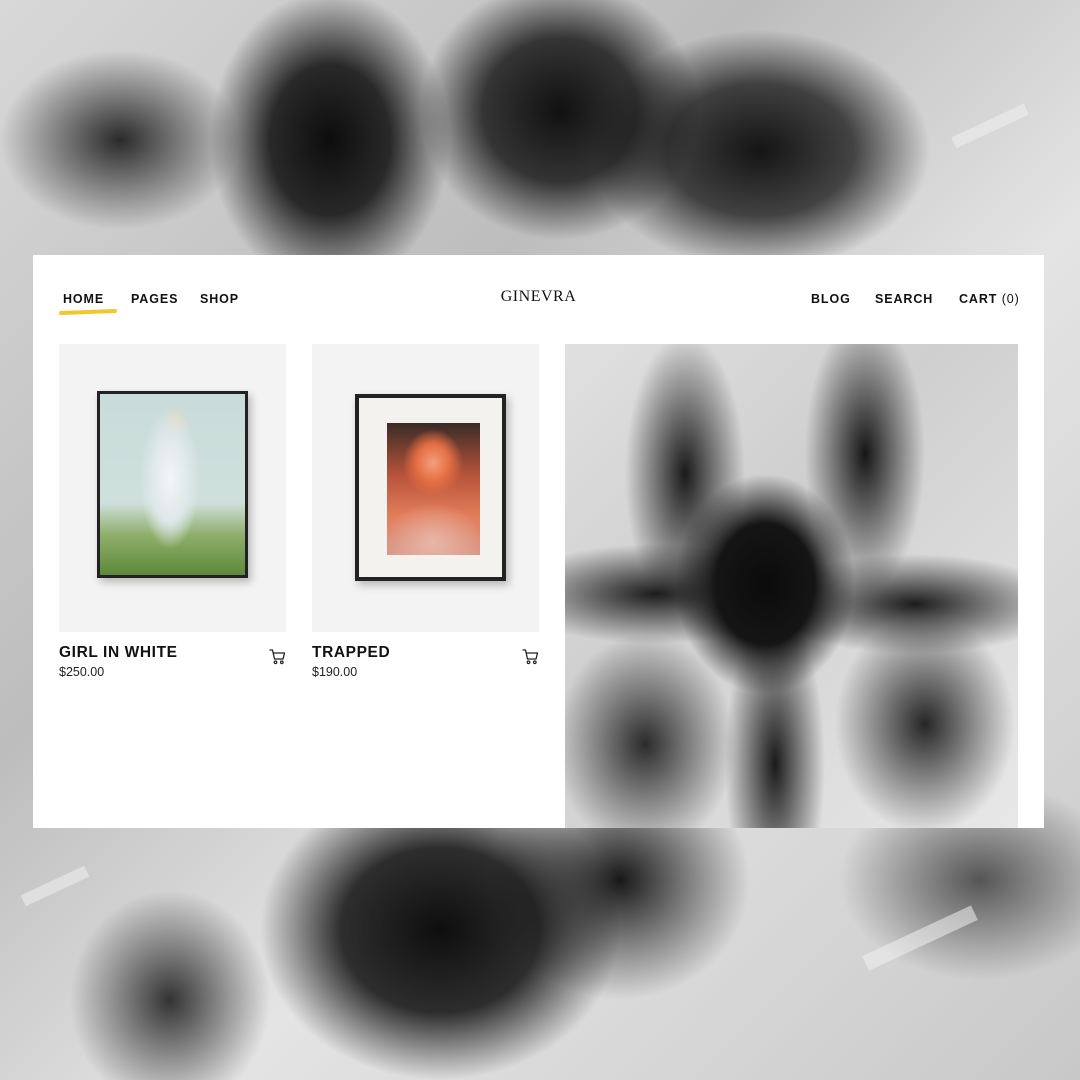 Image resolution: width=1080 pixels, height=1080 pixels. Describe the element at coordinates (1010, 299) in the screenshot. I see `cart-count: (0)` at that location.